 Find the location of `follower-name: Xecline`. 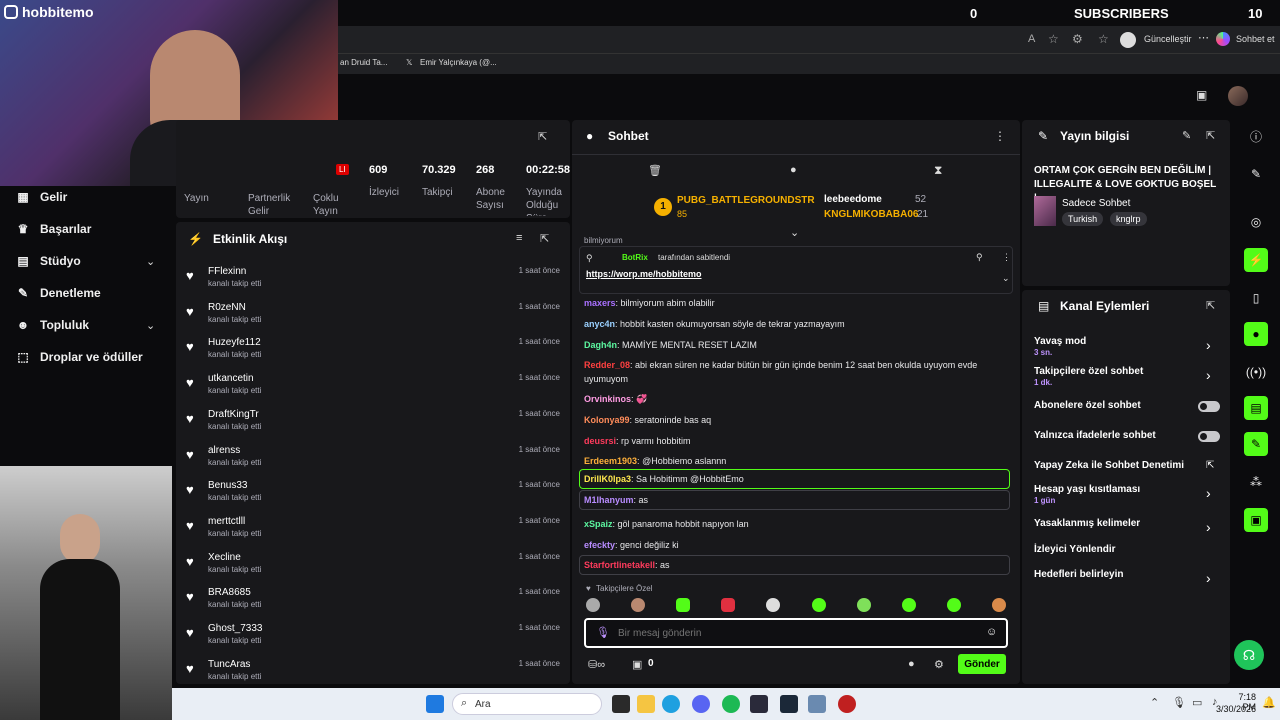

follower-name: Xecline is located at coordinates (224, 557).